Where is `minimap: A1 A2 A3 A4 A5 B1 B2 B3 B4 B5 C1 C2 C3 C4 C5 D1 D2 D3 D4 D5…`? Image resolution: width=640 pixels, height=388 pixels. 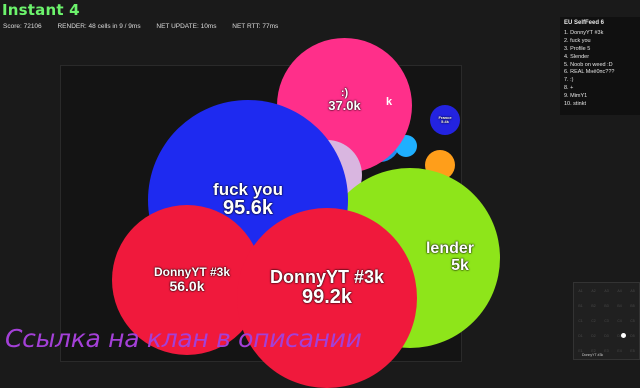
minimap: A1 A2 A3 A4 A5 B1 B2 B3 B4 B5 C1 C2 C3 C4 C5 D1 D2 D3 D4 D5… is located at coordinates (606, 321).